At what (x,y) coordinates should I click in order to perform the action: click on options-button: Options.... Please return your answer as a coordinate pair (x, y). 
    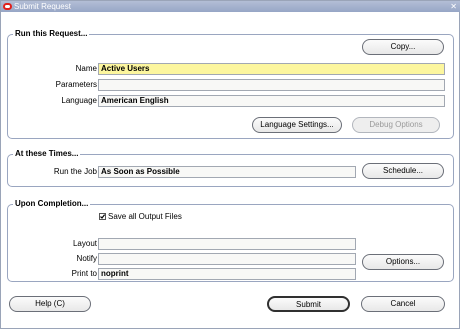
    Looking at the image, I should click on (403, 262).